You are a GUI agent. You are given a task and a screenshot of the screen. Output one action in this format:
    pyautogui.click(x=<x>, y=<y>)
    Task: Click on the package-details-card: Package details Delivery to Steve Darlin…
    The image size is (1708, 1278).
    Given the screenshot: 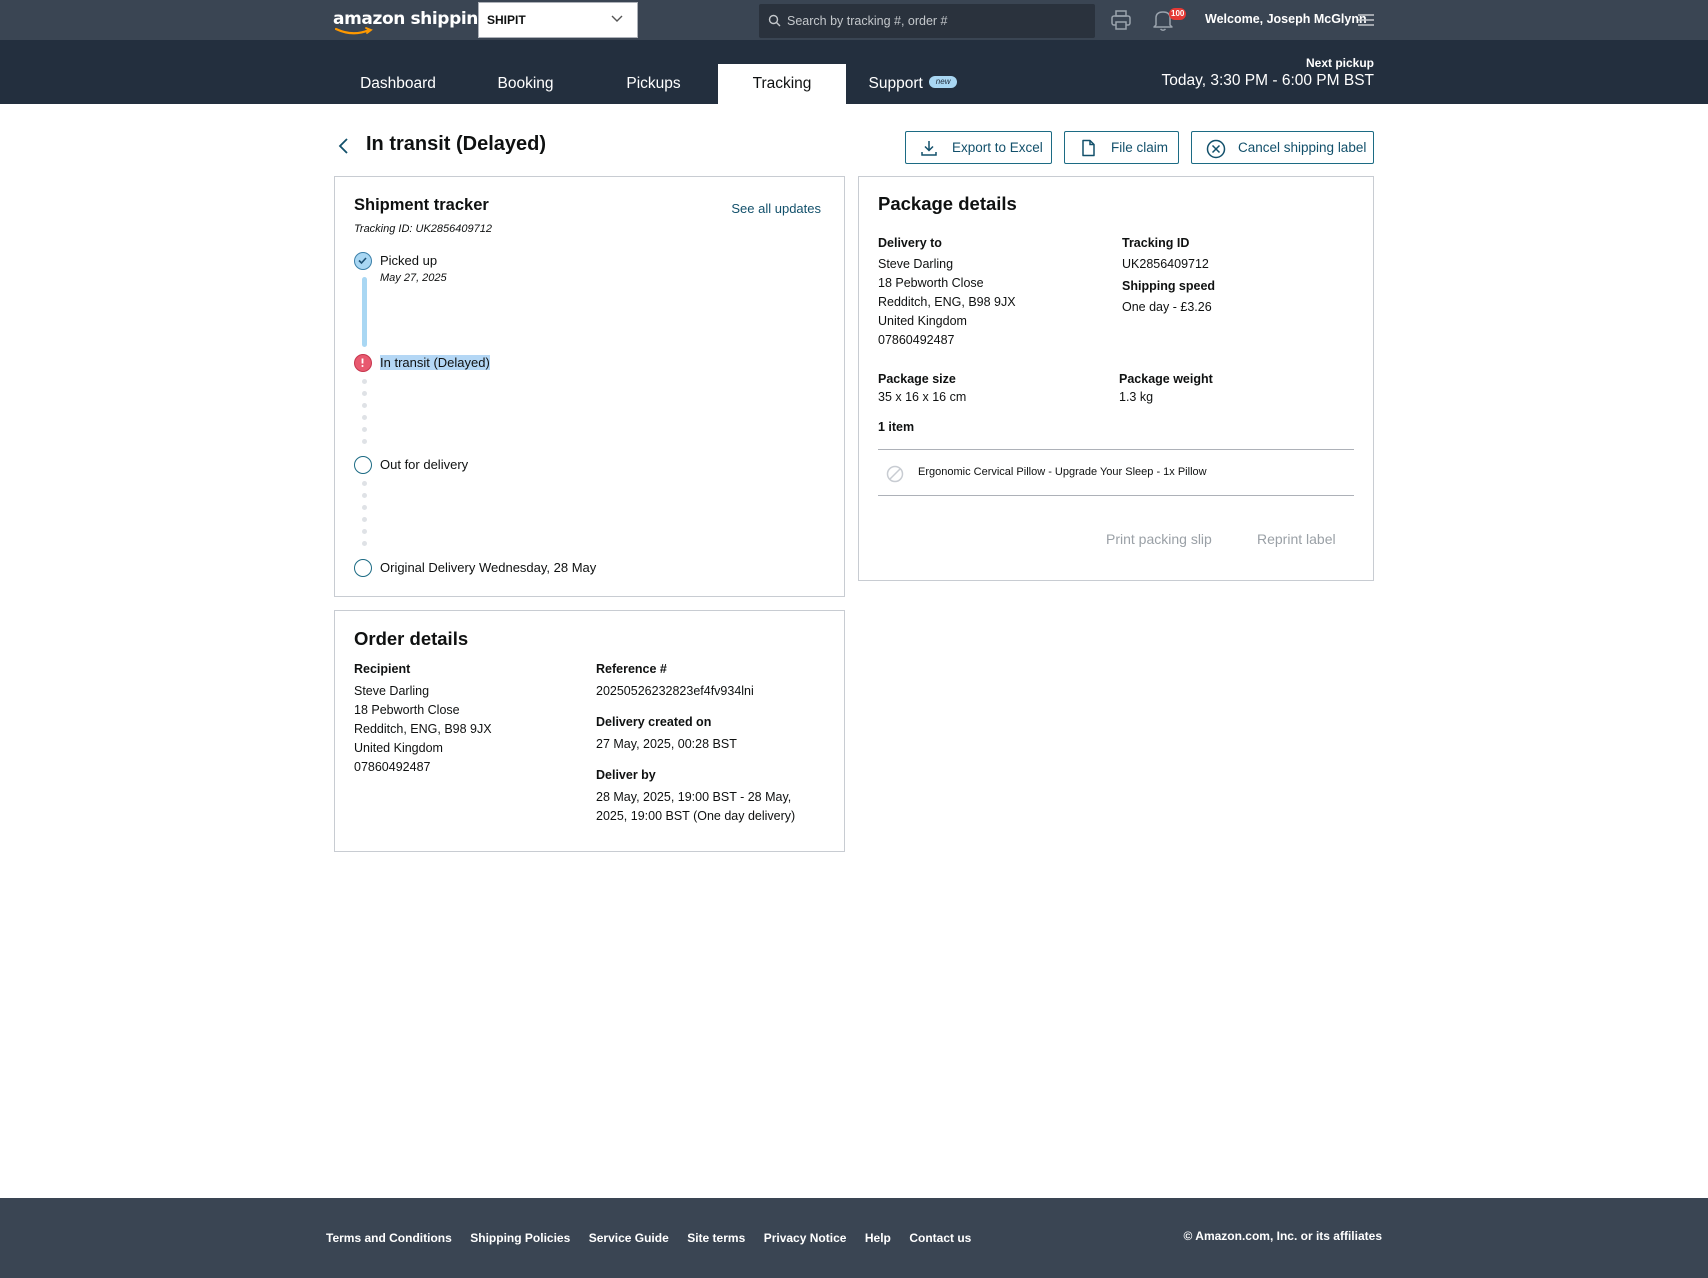 What is the action you would take?
    pyautogui.click(x=1116, y=378)
    